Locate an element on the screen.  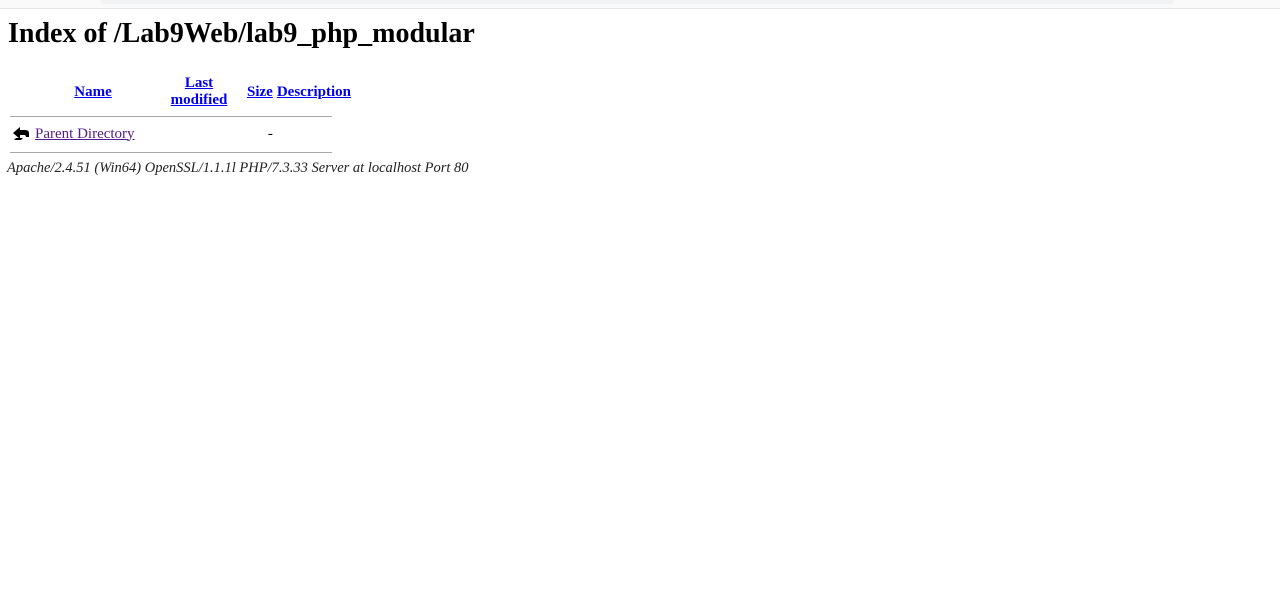
sort-by-size-link: Size is located at coordinates (260, 92).